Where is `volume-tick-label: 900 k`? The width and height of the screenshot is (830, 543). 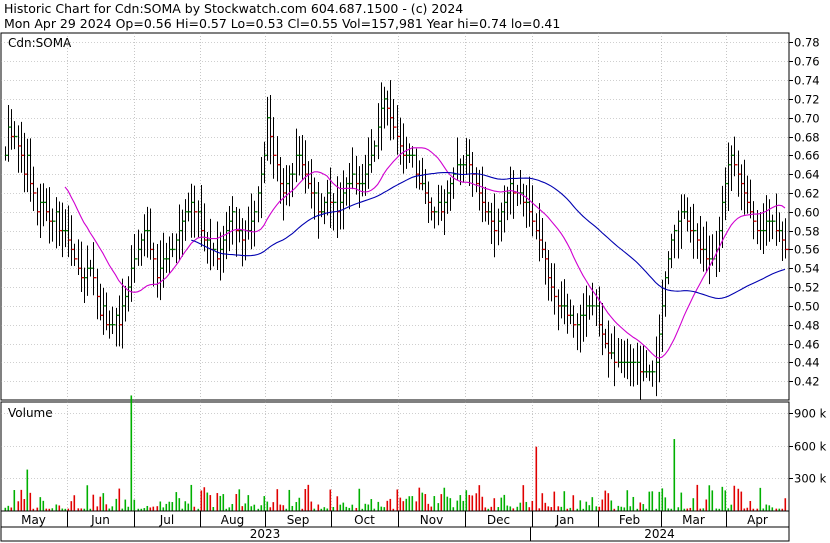 volume-tick-label: 900 k is located at coordinates (810, 414).